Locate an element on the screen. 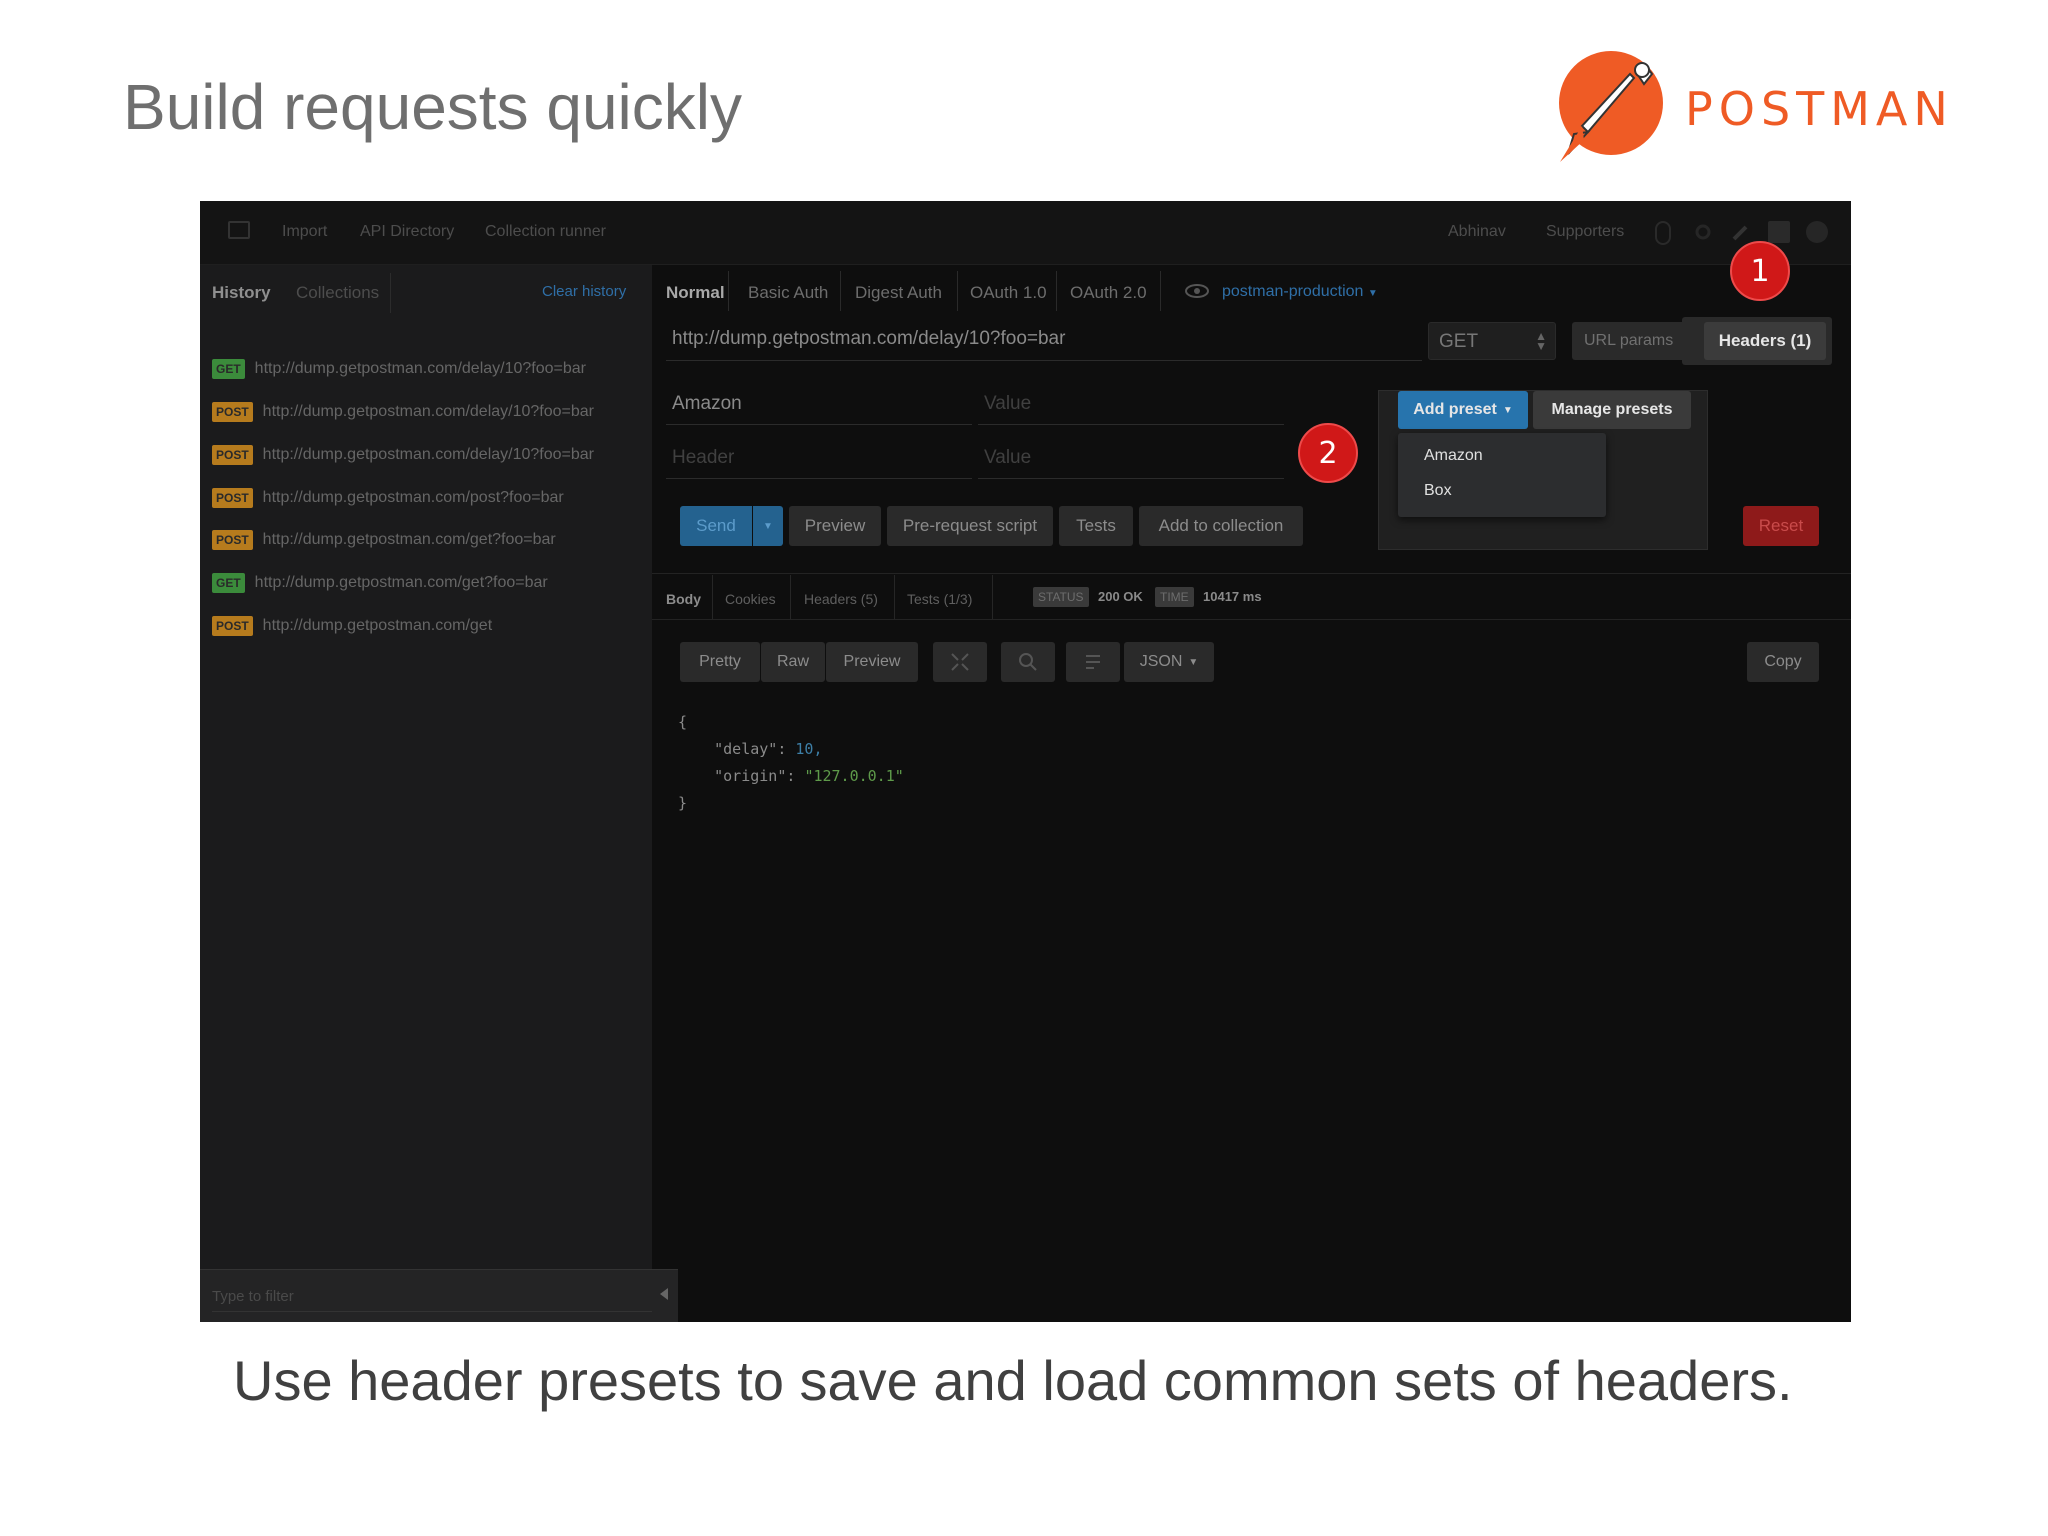  import-button: Import is located at coordinates (304, 232).